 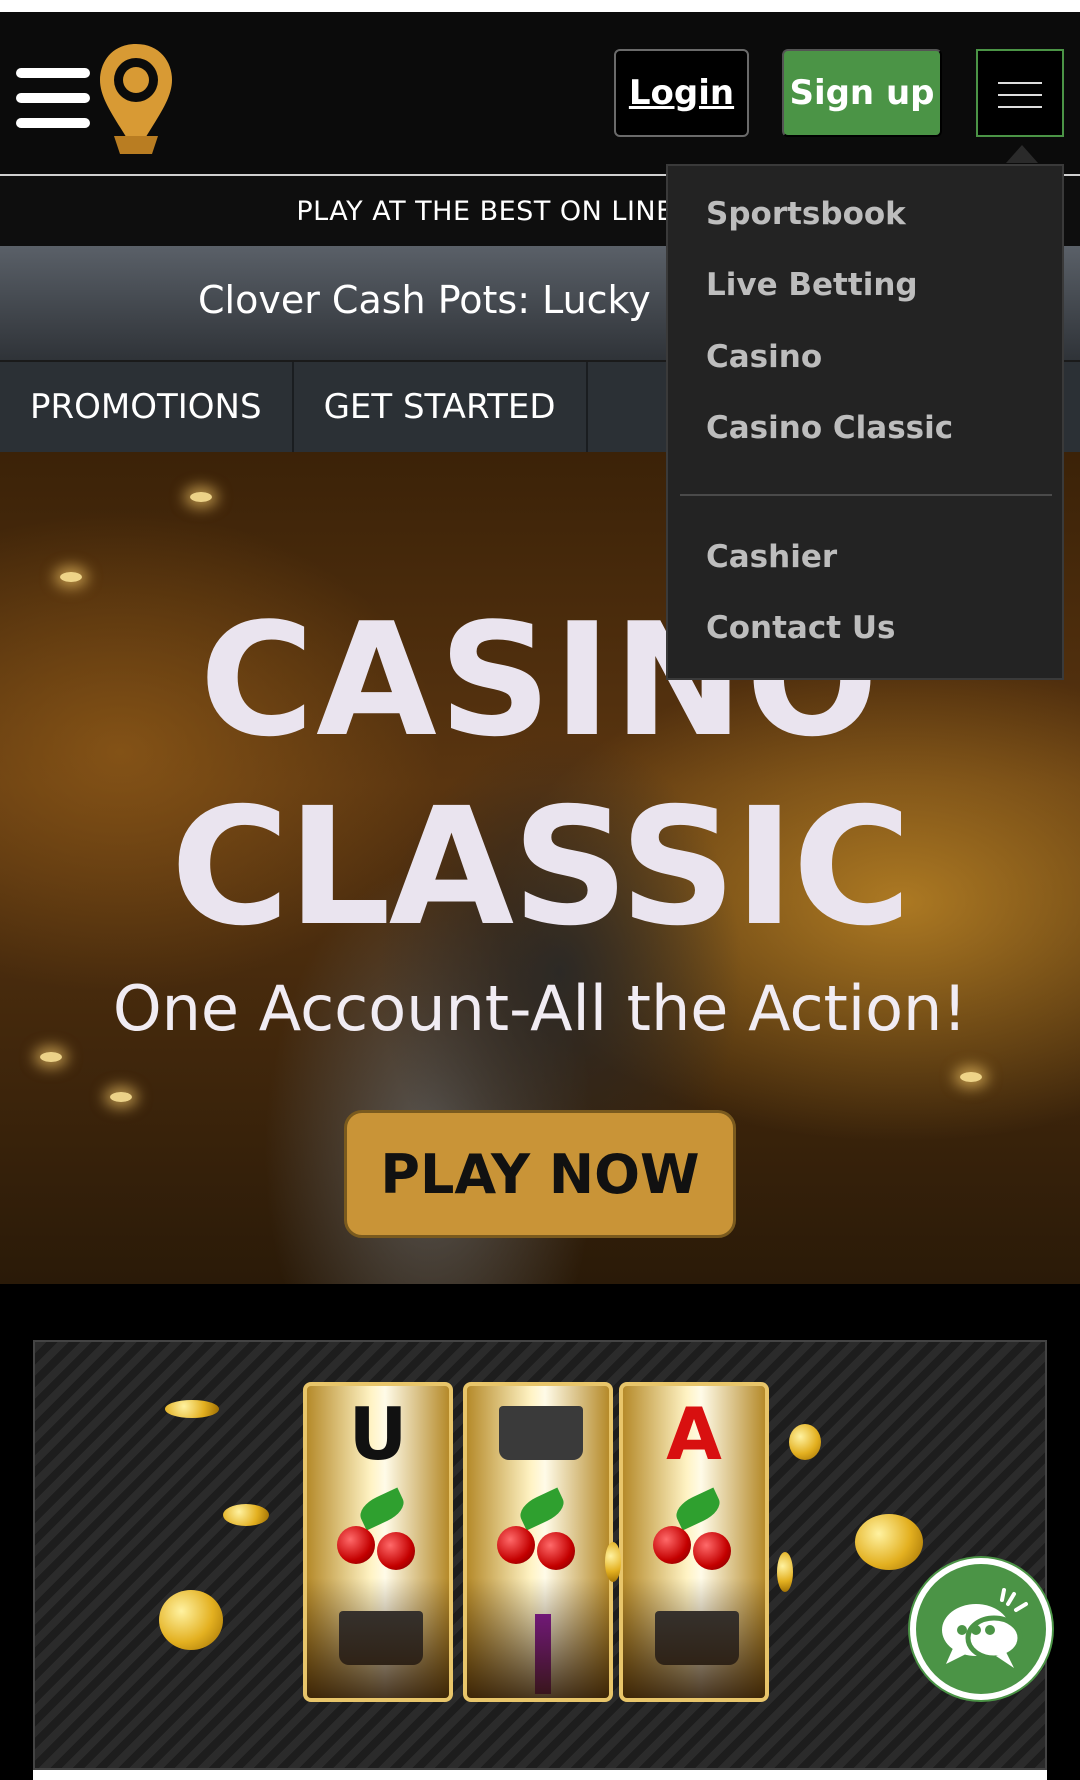 What do you see at coordinates (538, 1542) in the screenshot?
I see `slot-reel` at bounding box center [538, 1542].